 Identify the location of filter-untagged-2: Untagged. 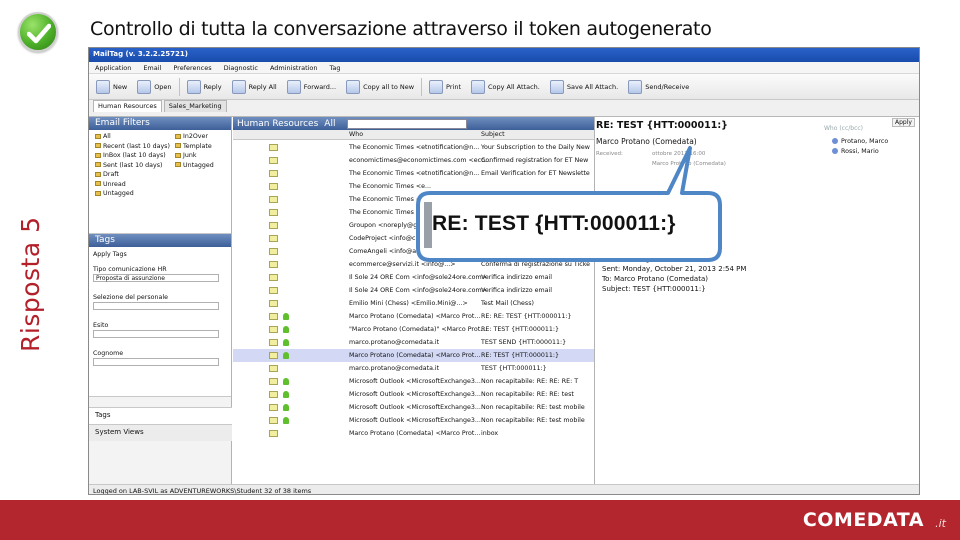
(194, 167).